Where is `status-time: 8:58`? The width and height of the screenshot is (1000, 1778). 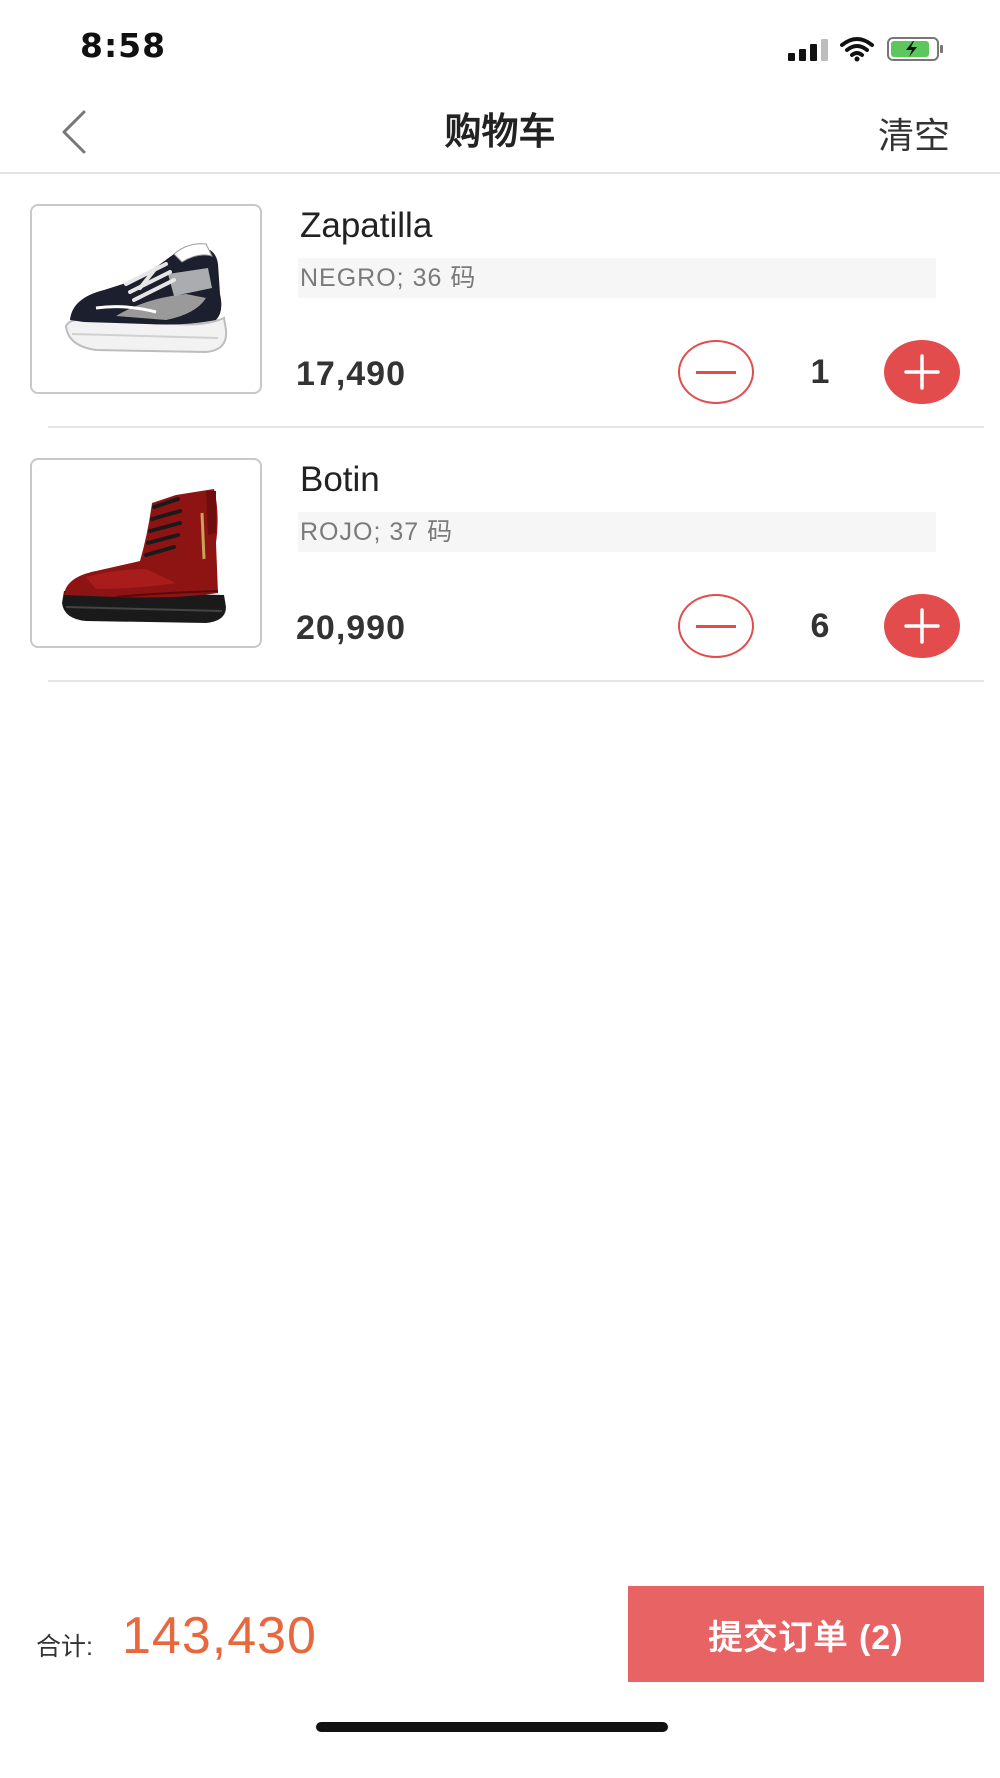 status-time: 8:58 is located at coordinates (123, 45).